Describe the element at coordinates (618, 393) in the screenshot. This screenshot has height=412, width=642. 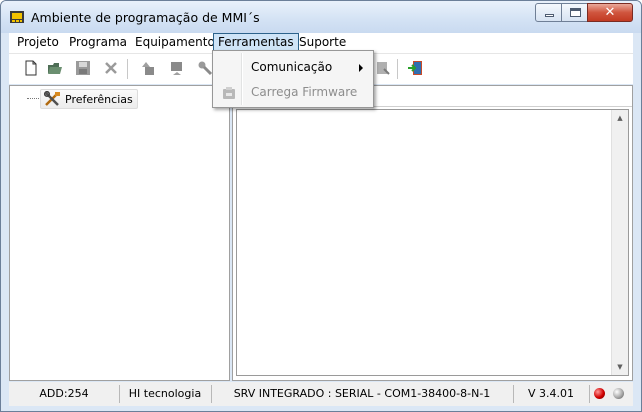
I see `status-led-gray` at that location.